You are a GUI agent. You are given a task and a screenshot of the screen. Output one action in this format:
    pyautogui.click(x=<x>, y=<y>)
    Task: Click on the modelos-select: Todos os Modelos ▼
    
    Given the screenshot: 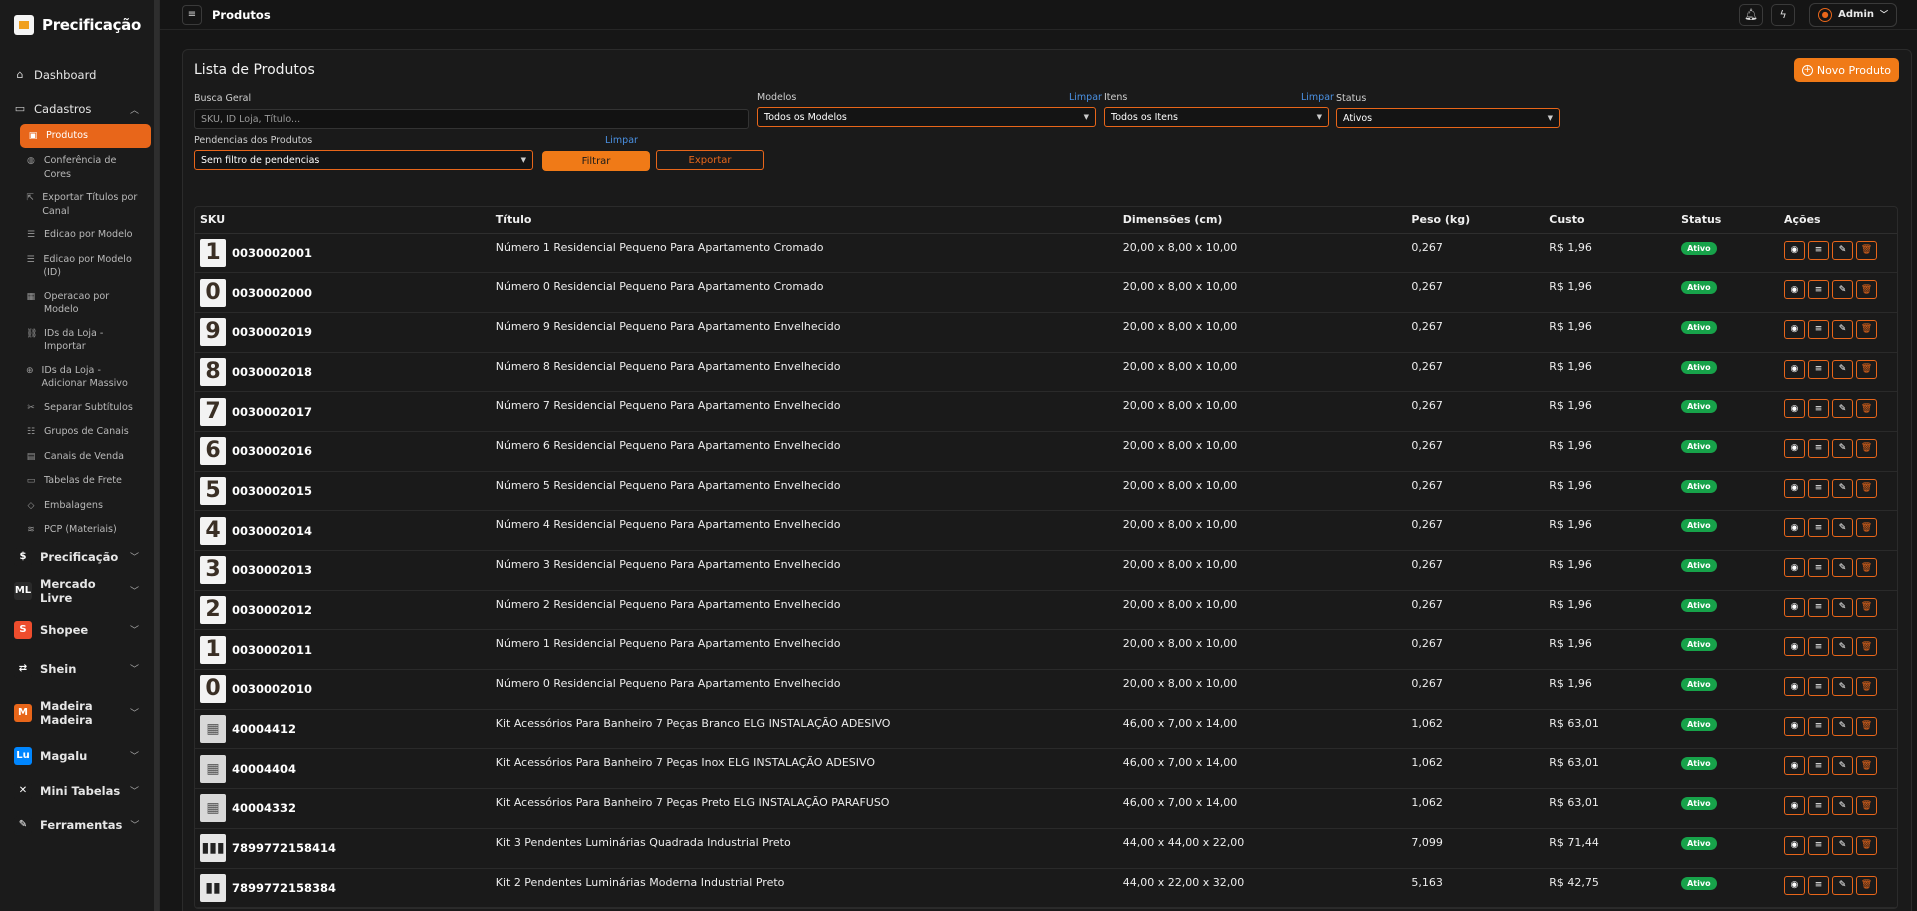 What is the action you would take?
    pyautogui.click(x=926, y=117)
    